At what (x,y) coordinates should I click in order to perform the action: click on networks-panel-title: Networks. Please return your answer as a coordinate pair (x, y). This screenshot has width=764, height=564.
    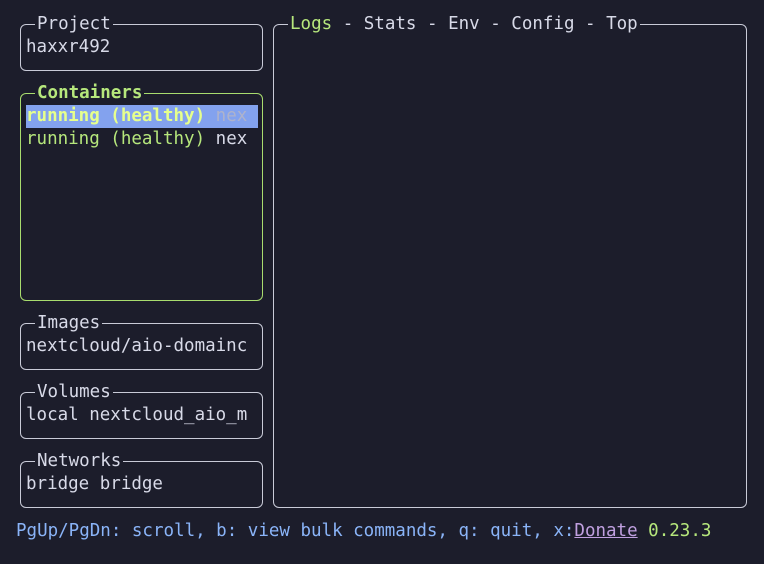
    Looking at the image, I should click on (79, 461).